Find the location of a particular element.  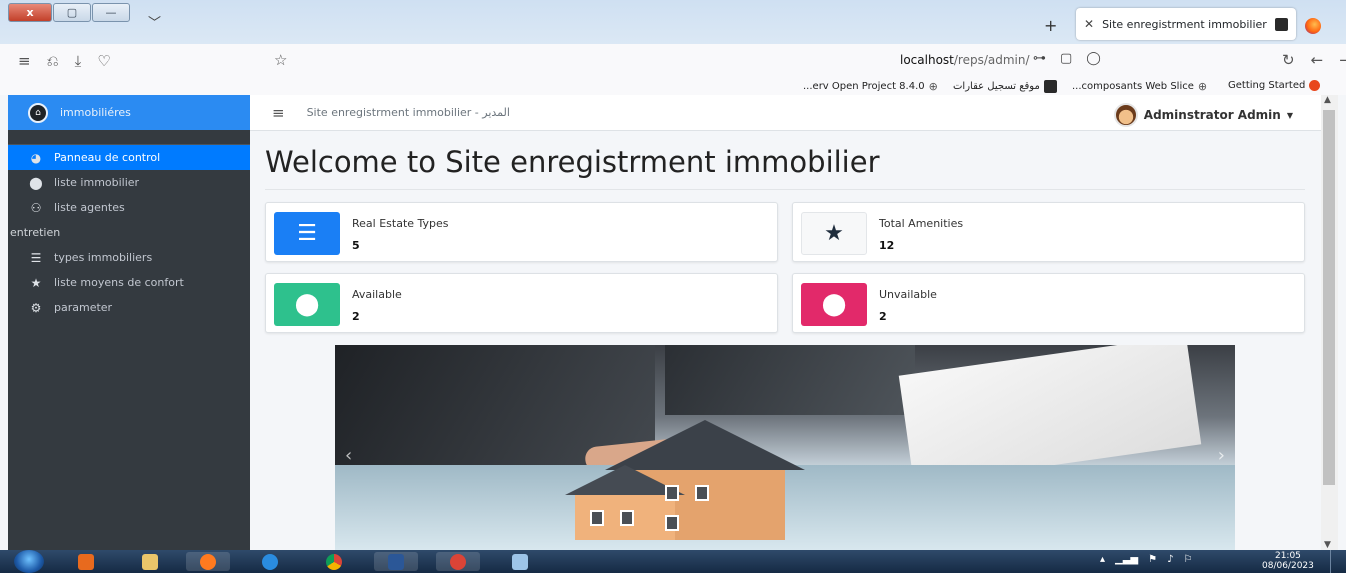

brand-logo-icon: ⌂ is located at coordinates (38, 112).